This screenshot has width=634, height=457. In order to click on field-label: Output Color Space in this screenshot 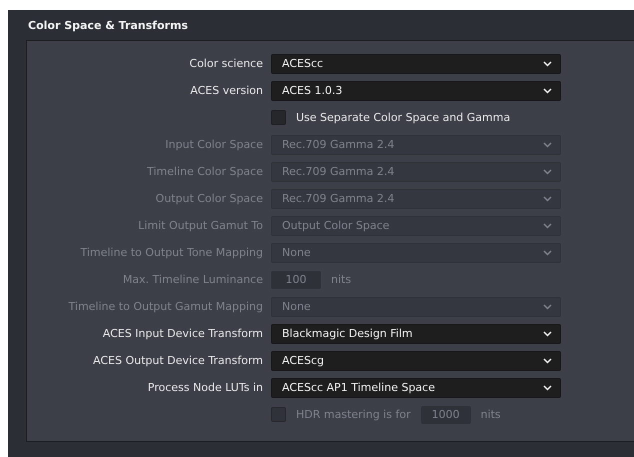, I will do `click(208, 198)`.